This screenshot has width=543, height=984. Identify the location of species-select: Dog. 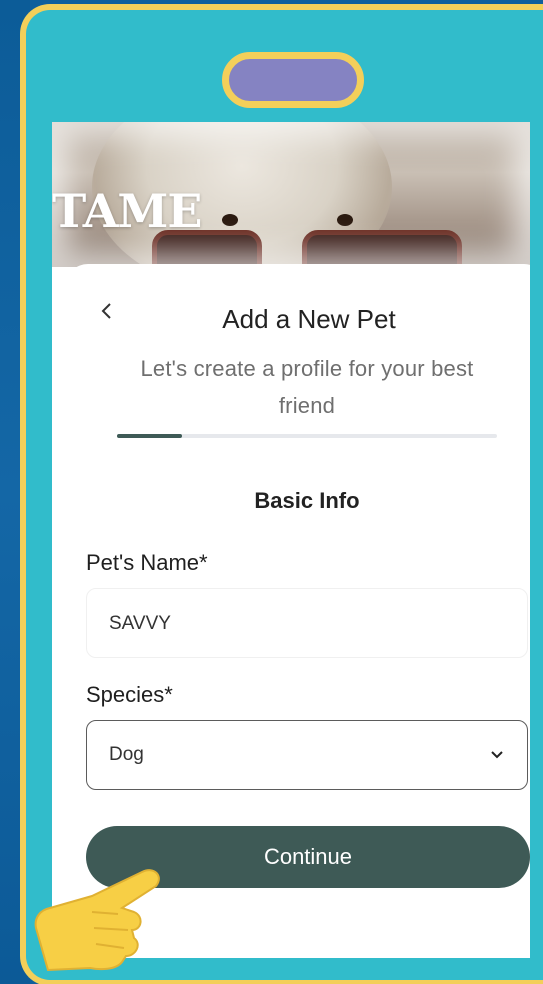
(307, 755).